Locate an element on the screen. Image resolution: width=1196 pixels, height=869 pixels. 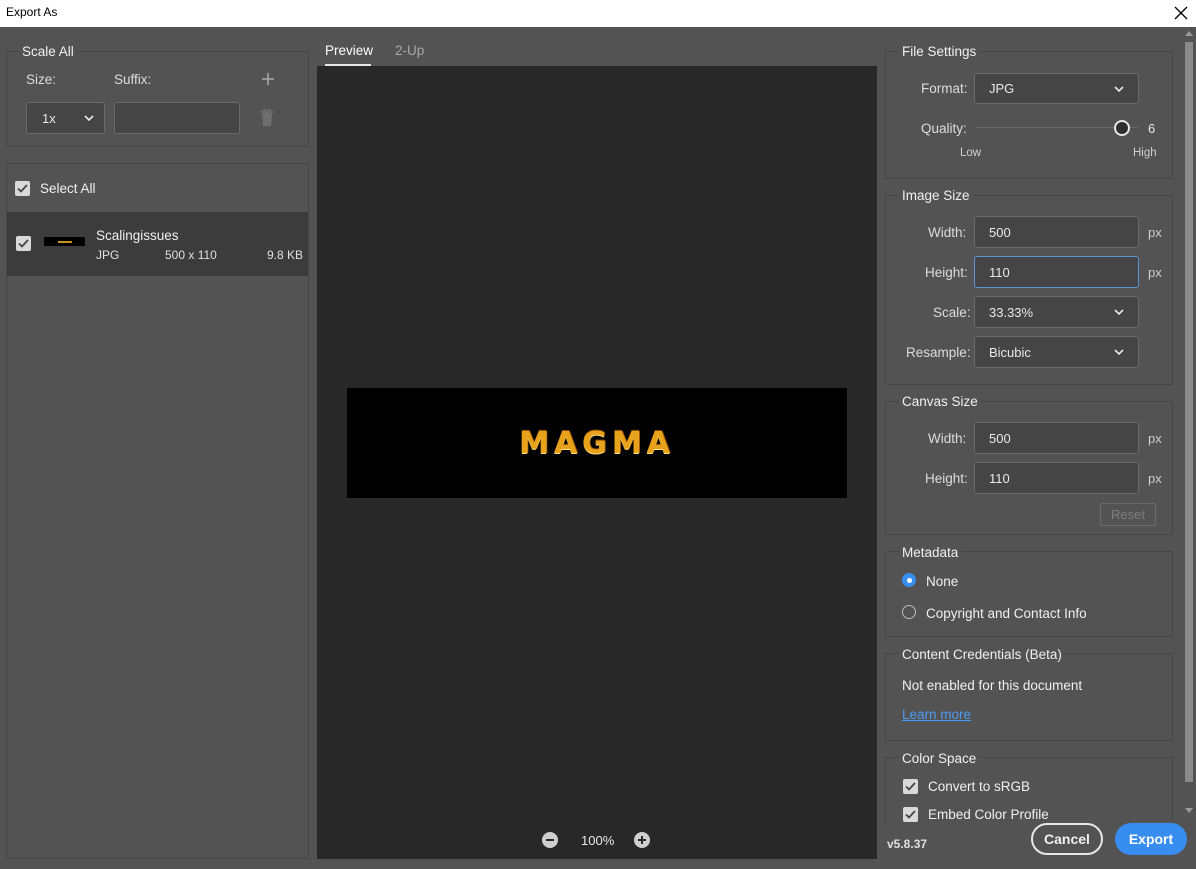
convert-srgb-checkbox is located at coordinates (910, 786).